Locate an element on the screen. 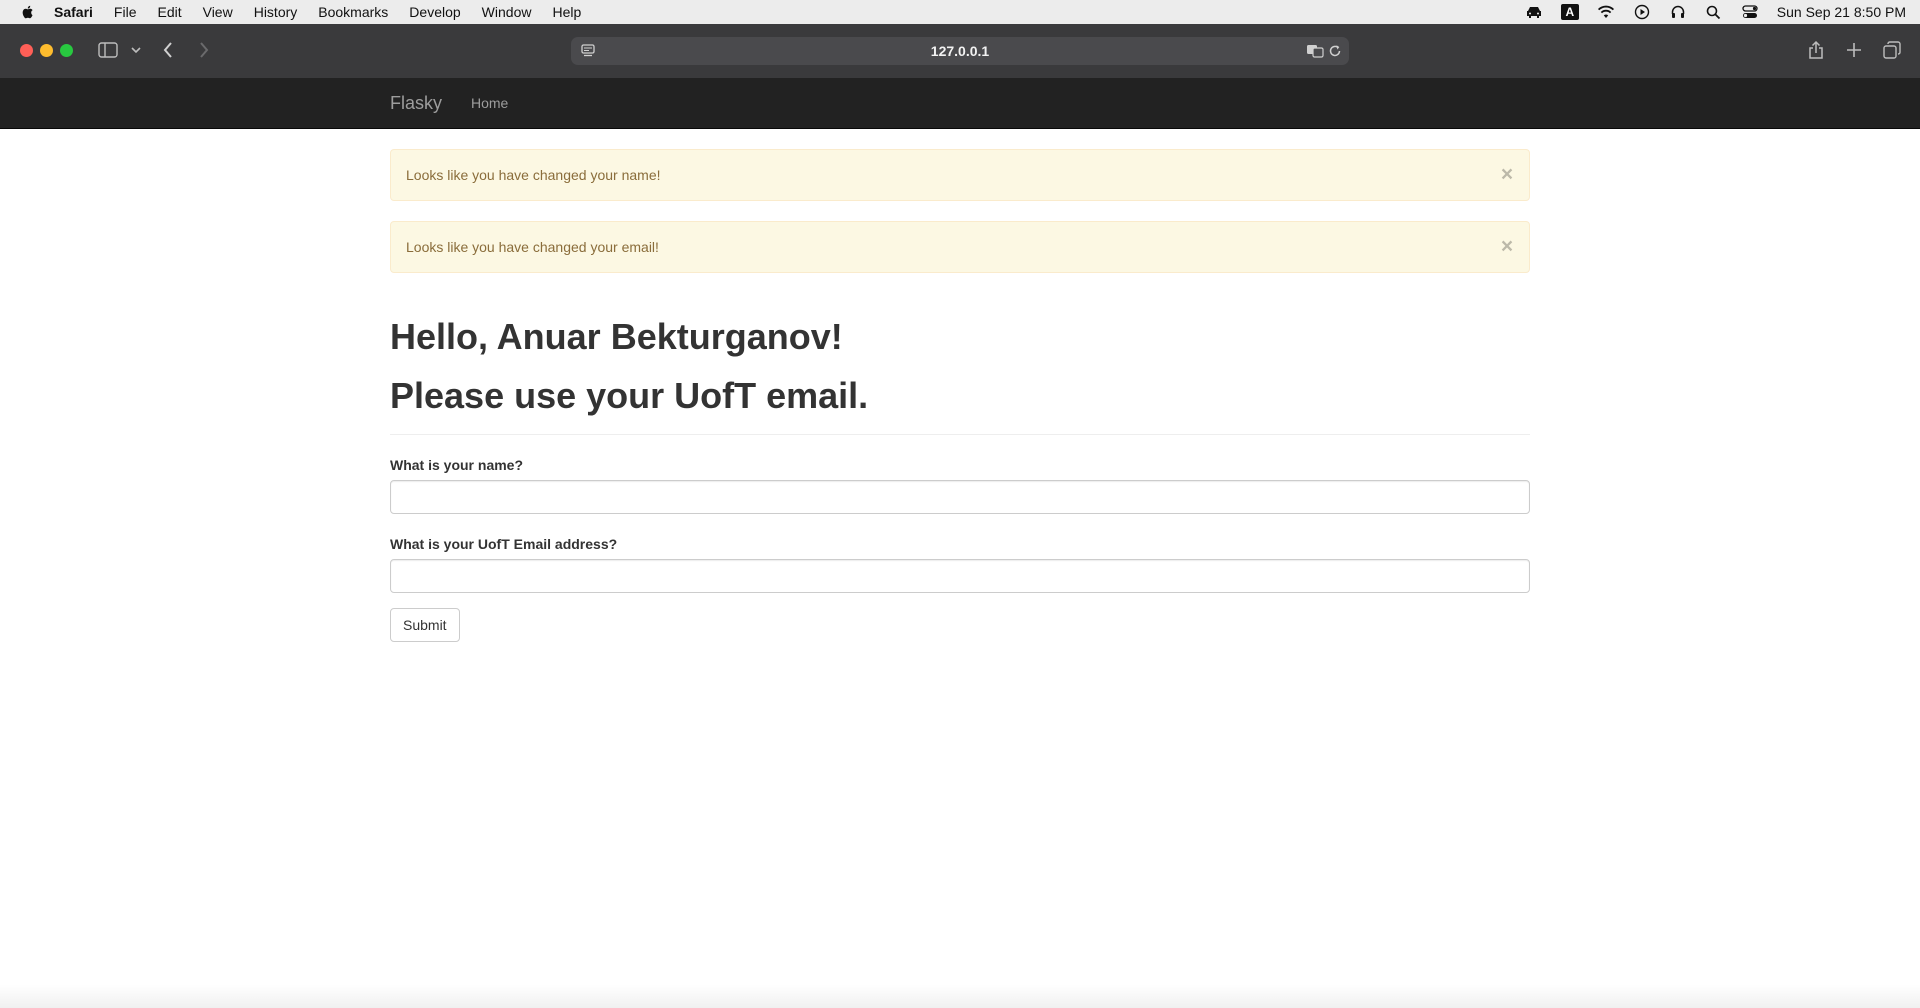 This screenshot has width=1920, height=1008. flash-alert-name: Looks like you have changed your name! × is located at coordinates (960, 175).